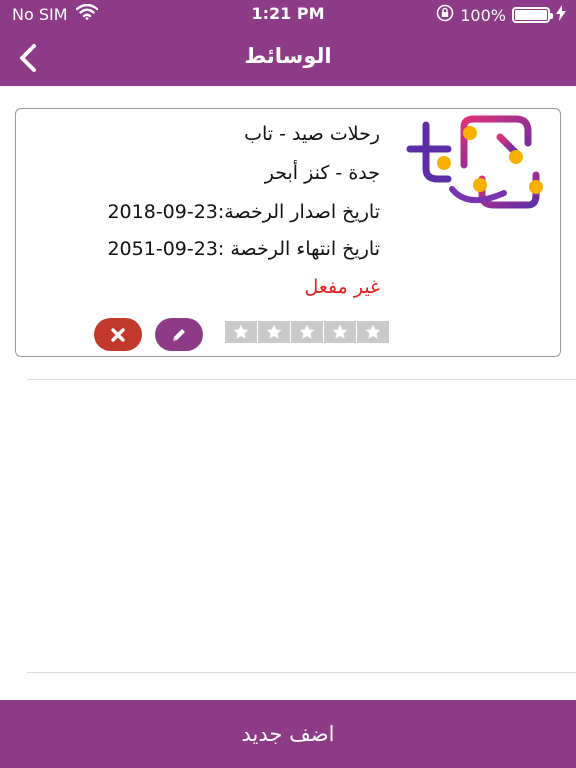  I want to click on status-right: 100%, so click(501, 15).